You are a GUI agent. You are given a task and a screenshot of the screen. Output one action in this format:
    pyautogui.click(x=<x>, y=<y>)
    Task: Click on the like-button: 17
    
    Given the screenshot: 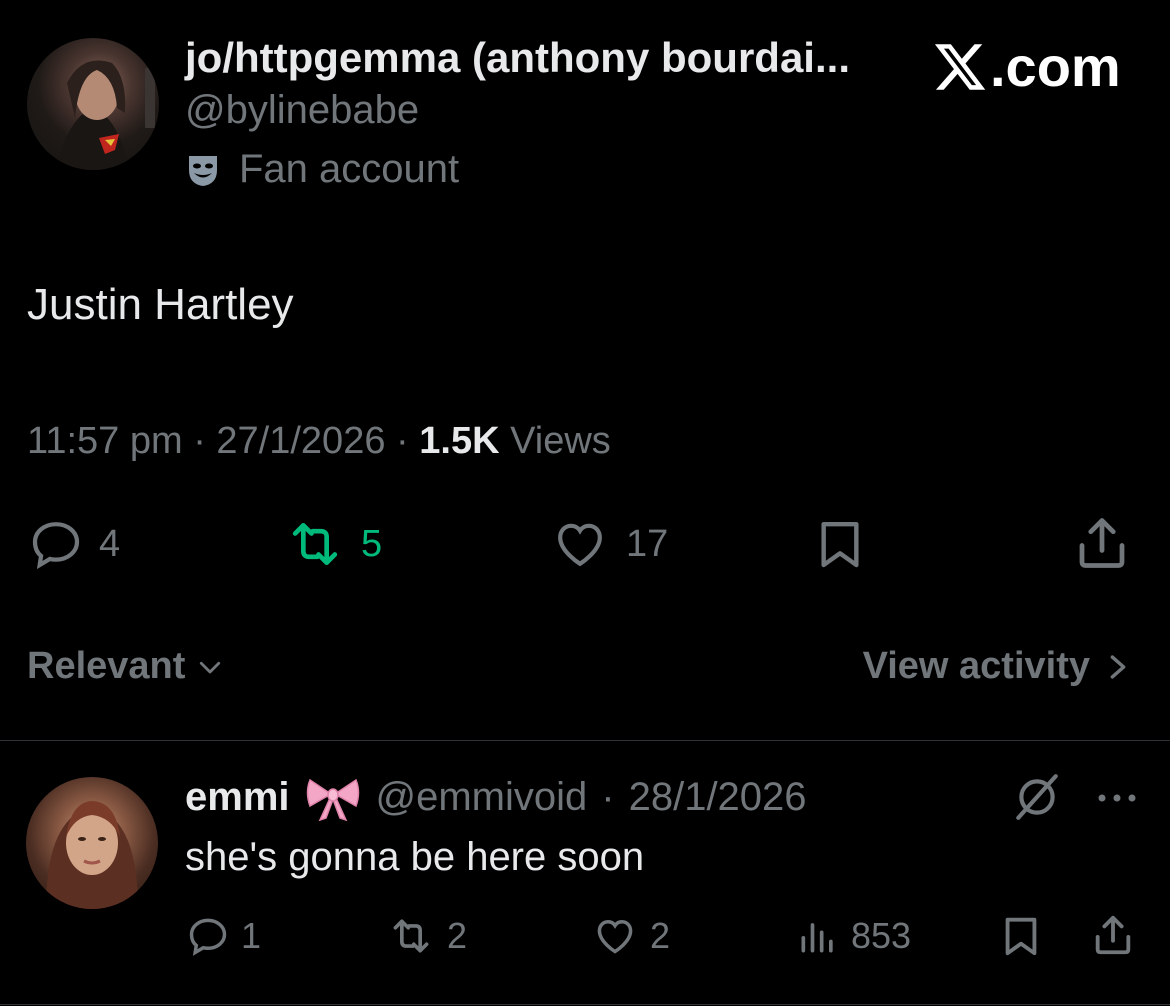 What is the action you would take?
    pyautogui.click(x=608, y=544)
    